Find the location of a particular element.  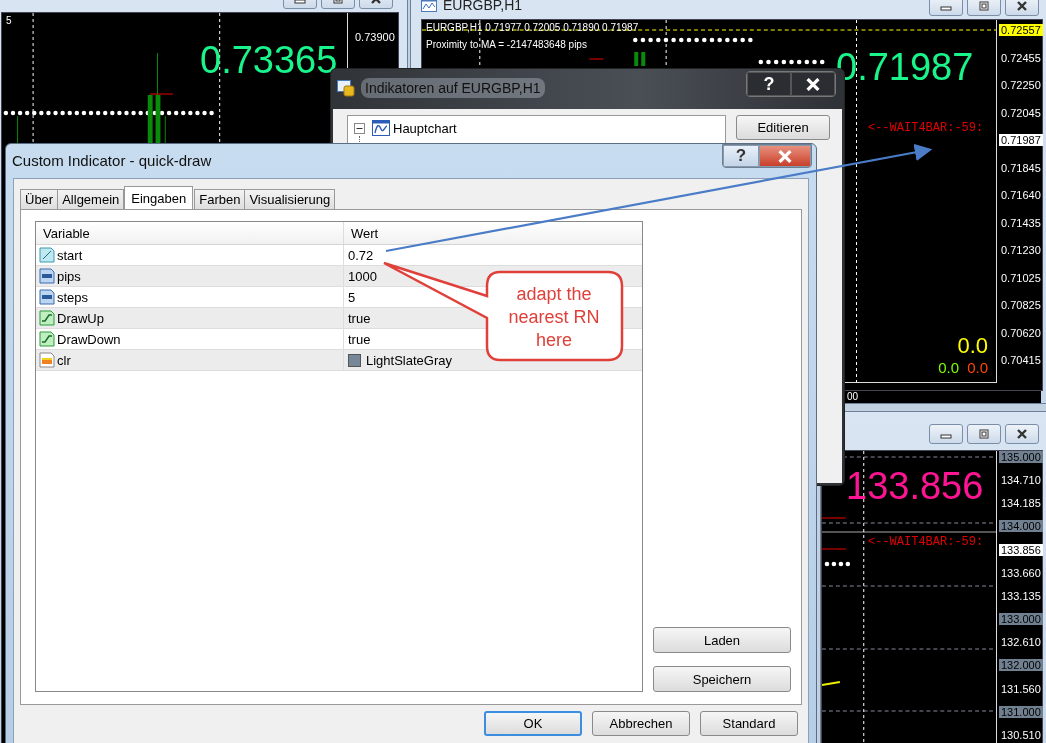

variable-value: 5 is located at coordinates (352, 297).